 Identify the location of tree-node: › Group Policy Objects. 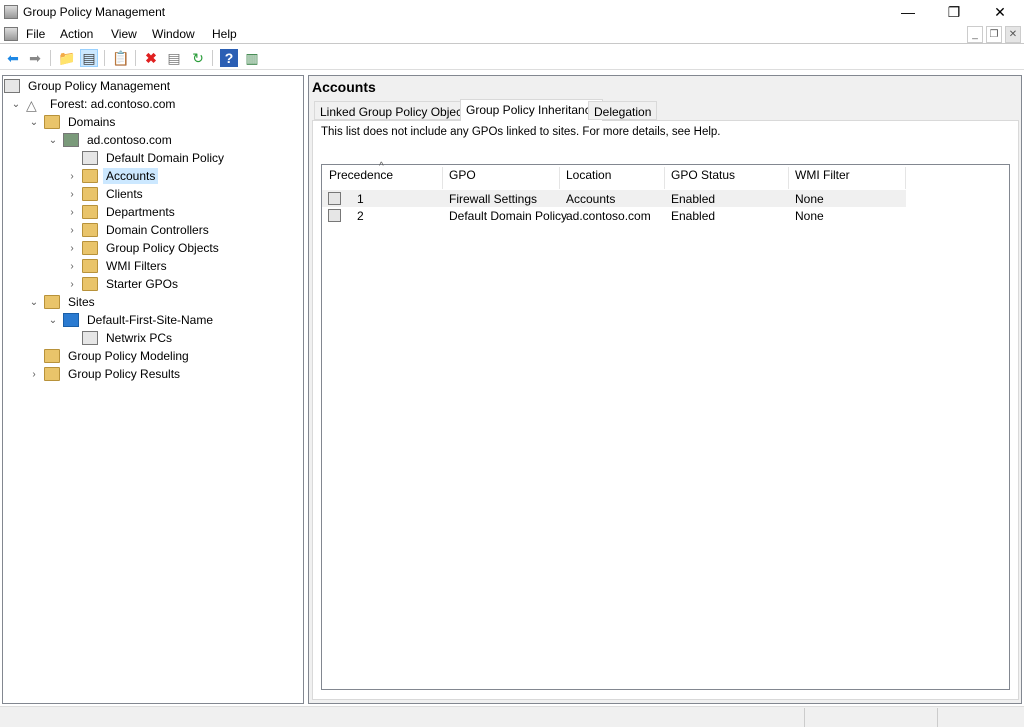
(144, 248).